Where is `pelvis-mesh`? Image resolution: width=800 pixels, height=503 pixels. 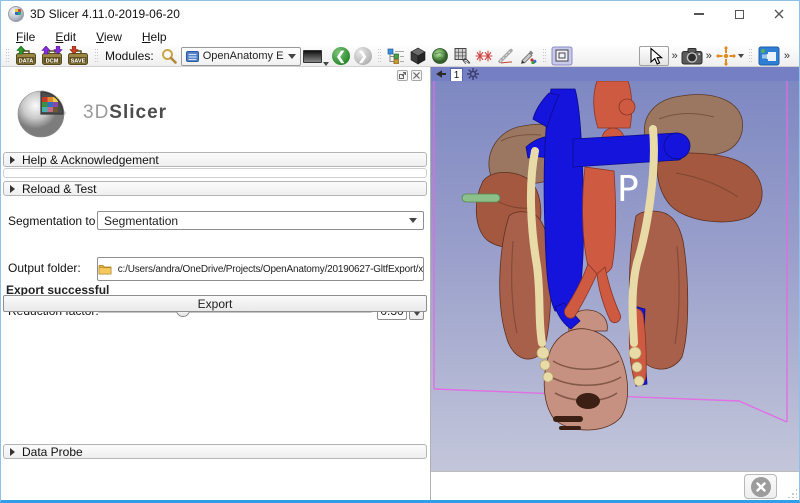
pelvis-mesh is located at coordinates (585, 370).